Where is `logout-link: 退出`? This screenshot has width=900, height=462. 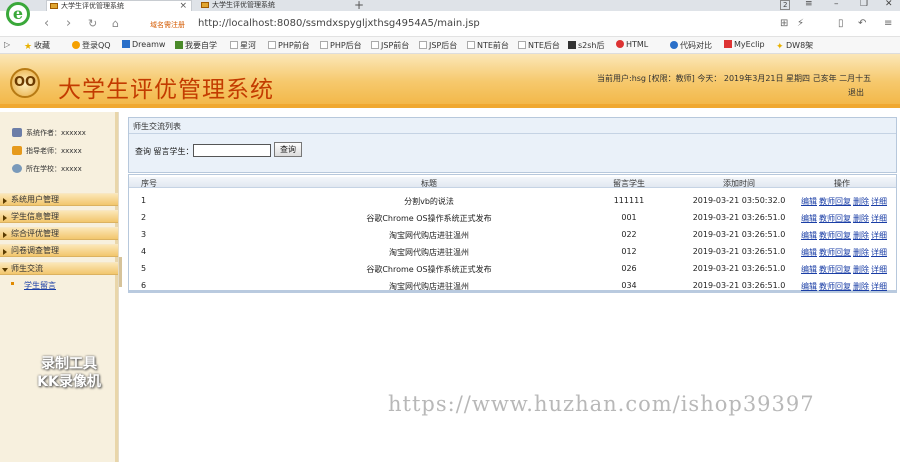
logout-link: 退出 is located at coordinates (856, 92).